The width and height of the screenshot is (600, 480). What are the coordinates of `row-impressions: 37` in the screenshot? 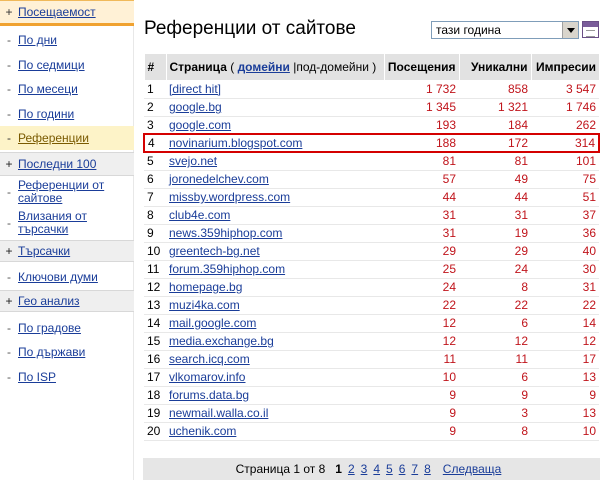 It's located at (565, 215).